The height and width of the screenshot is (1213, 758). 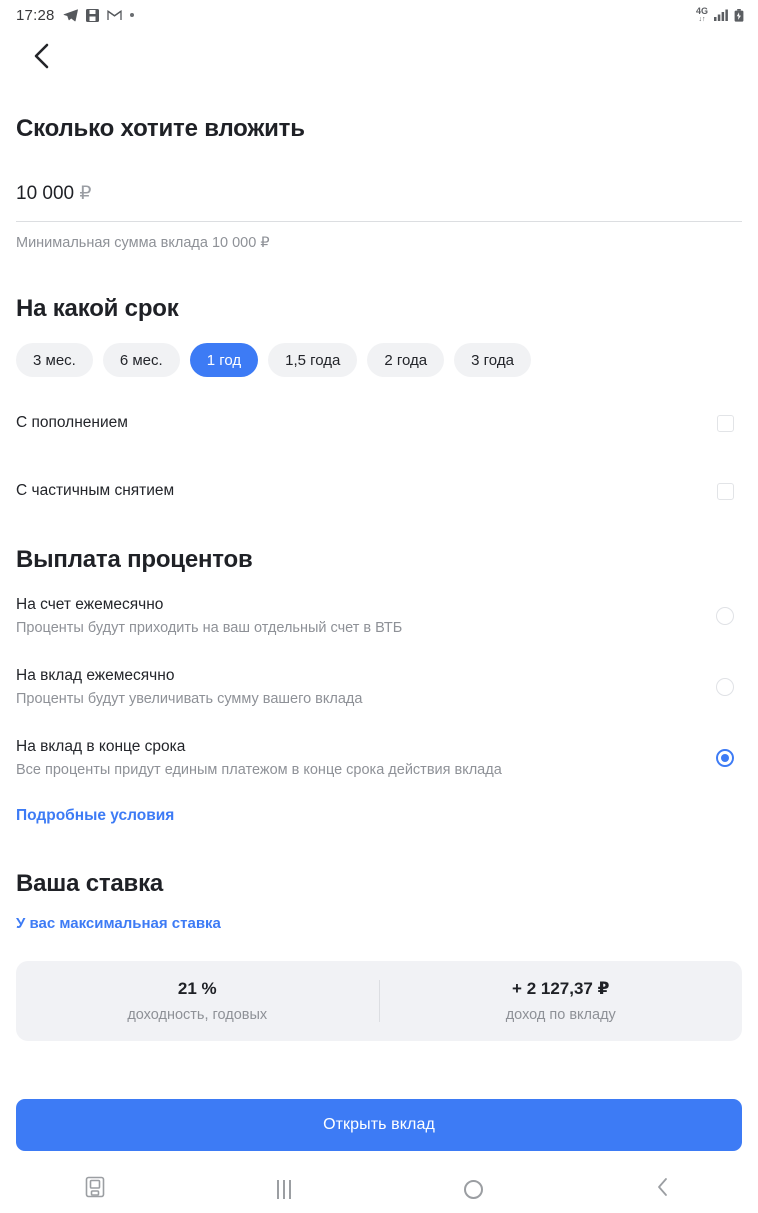 What do you see at coordinates (143, 243) in the screenshot?
I see `amount-hint-text: Минимальная сумма вклада 10 000 ₽` at bounding box center [143, 243].